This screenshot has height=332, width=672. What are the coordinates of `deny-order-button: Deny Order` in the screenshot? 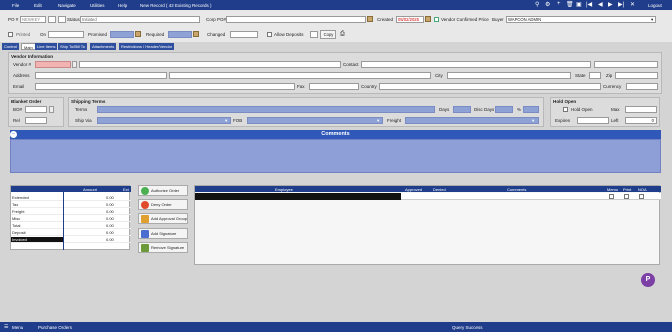 It's located at (163, 204).